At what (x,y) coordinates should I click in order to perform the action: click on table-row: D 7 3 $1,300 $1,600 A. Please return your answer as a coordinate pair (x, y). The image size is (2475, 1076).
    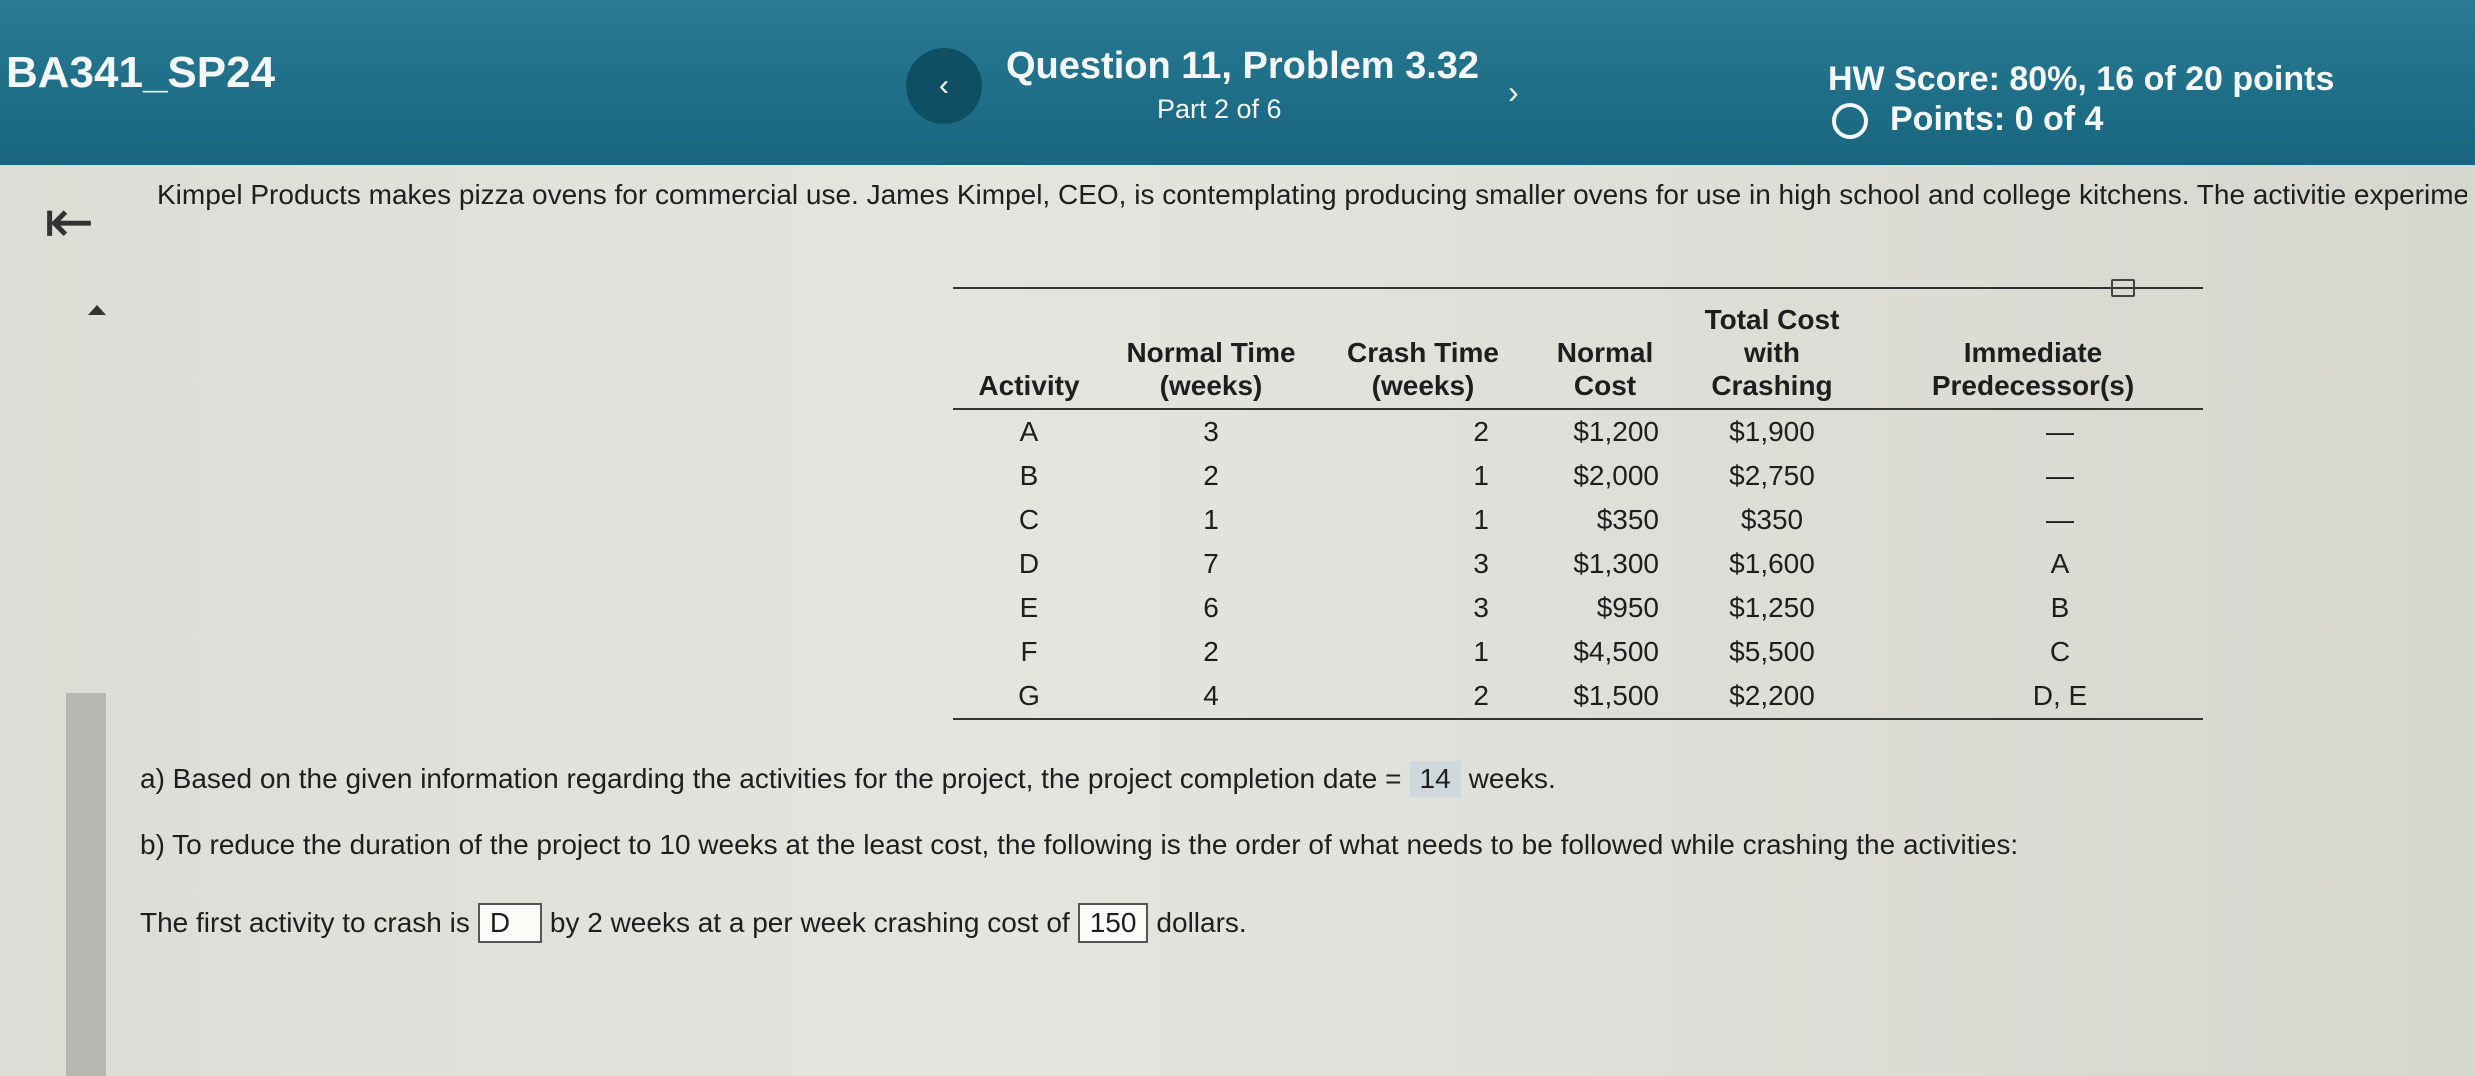
    Looking at the image, I should click on (1578, 564).